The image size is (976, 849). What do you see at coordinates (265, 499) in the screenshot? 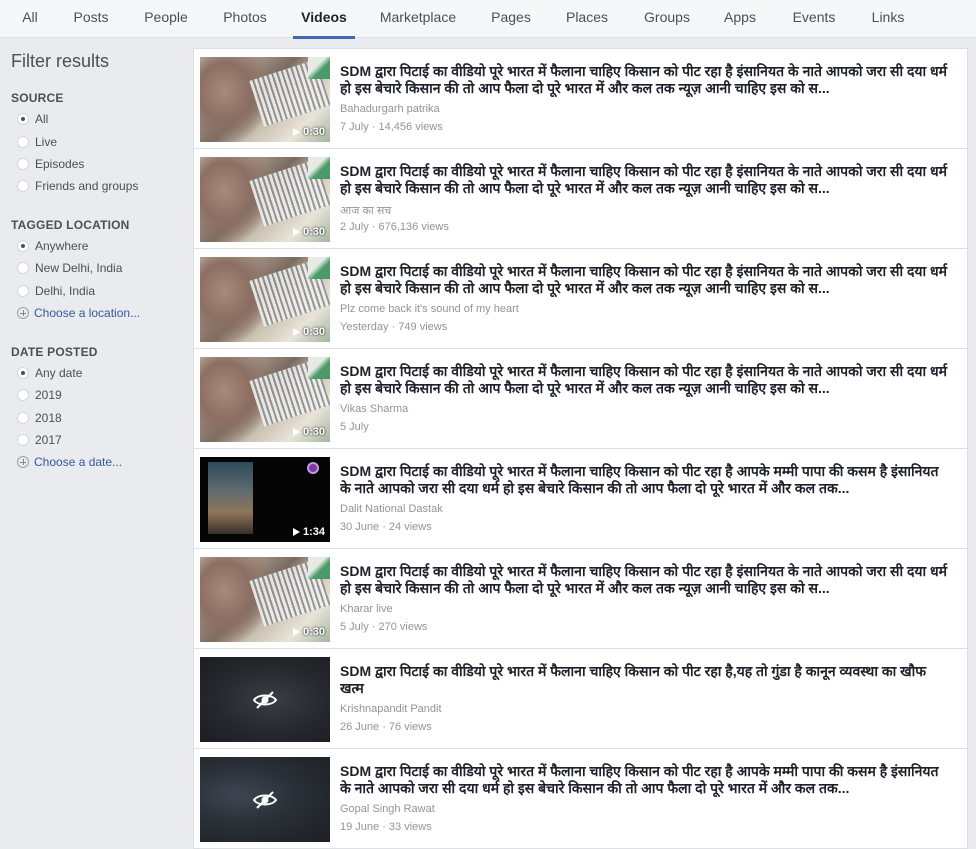
I see `video-thumbnail: 1:34` at bounding box center [265, 499].